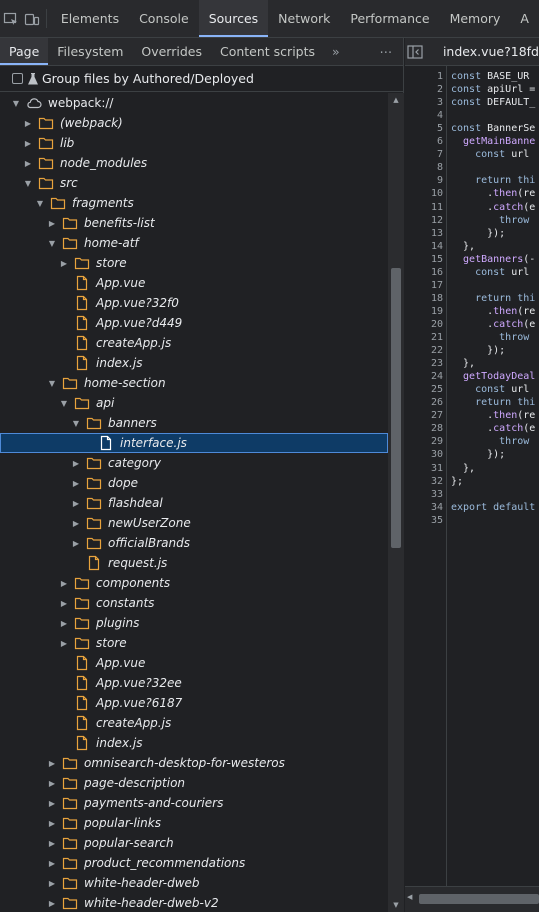 The height and width of the screenshot is (912, 539). I want to click on tree-folder: ▼ home-atf, so click(194, 243).